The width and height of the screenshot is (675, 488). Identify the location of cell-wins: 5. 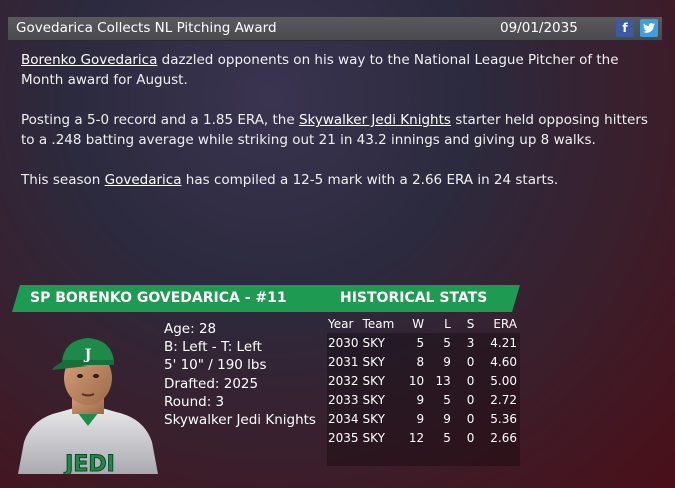
(420, 342).